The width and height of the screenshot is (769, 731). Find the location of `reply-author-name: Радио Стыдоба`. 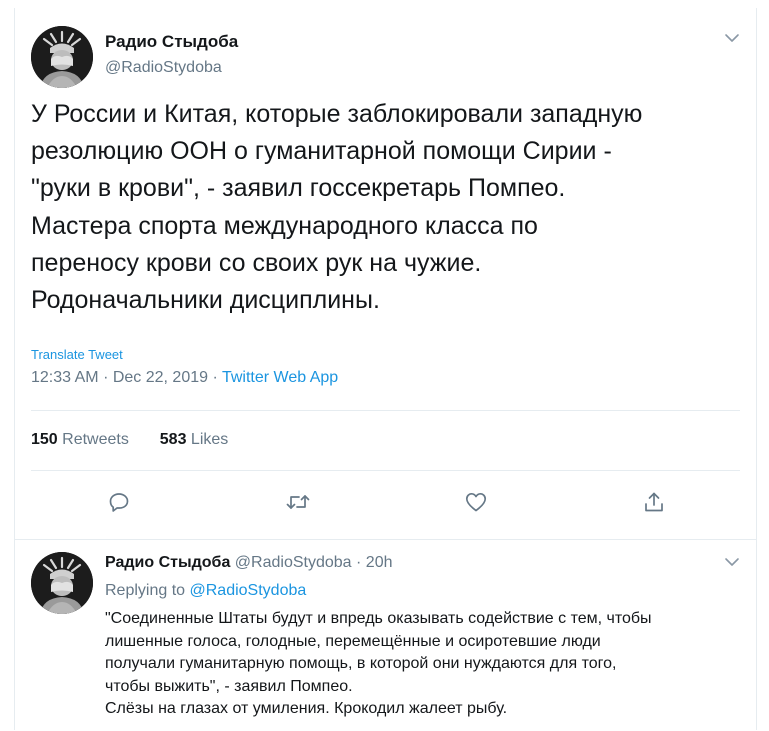

reply-author-name: Радио Стыдоба is located at coordinates (167, 562).